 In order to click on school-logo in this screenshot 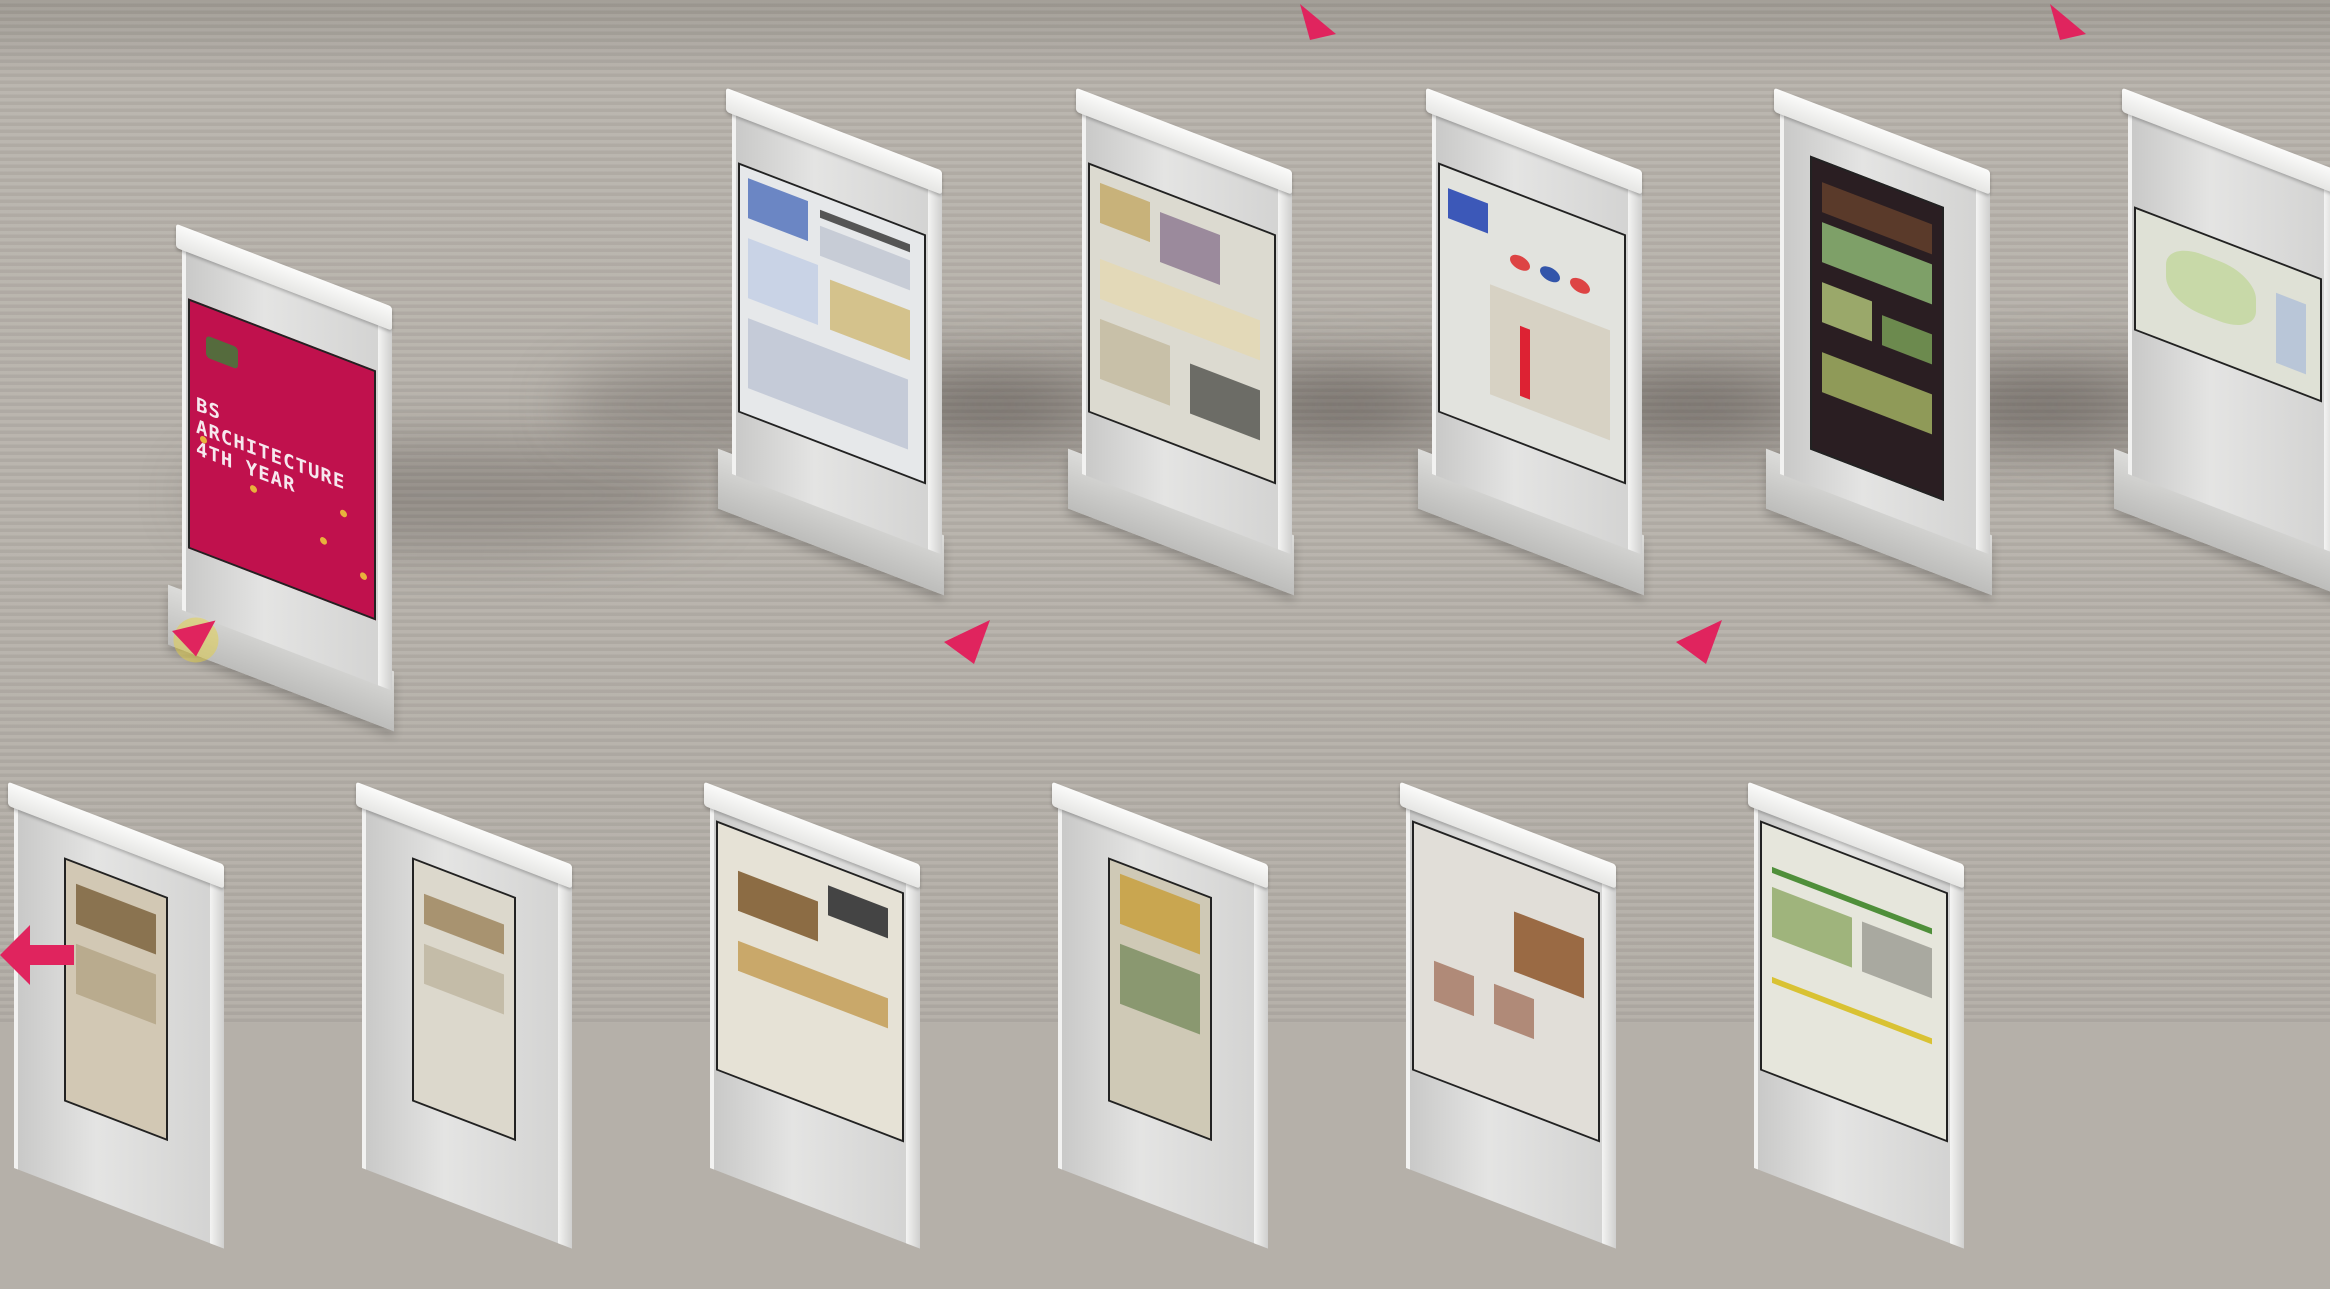, I will do `click(222, 352)`.